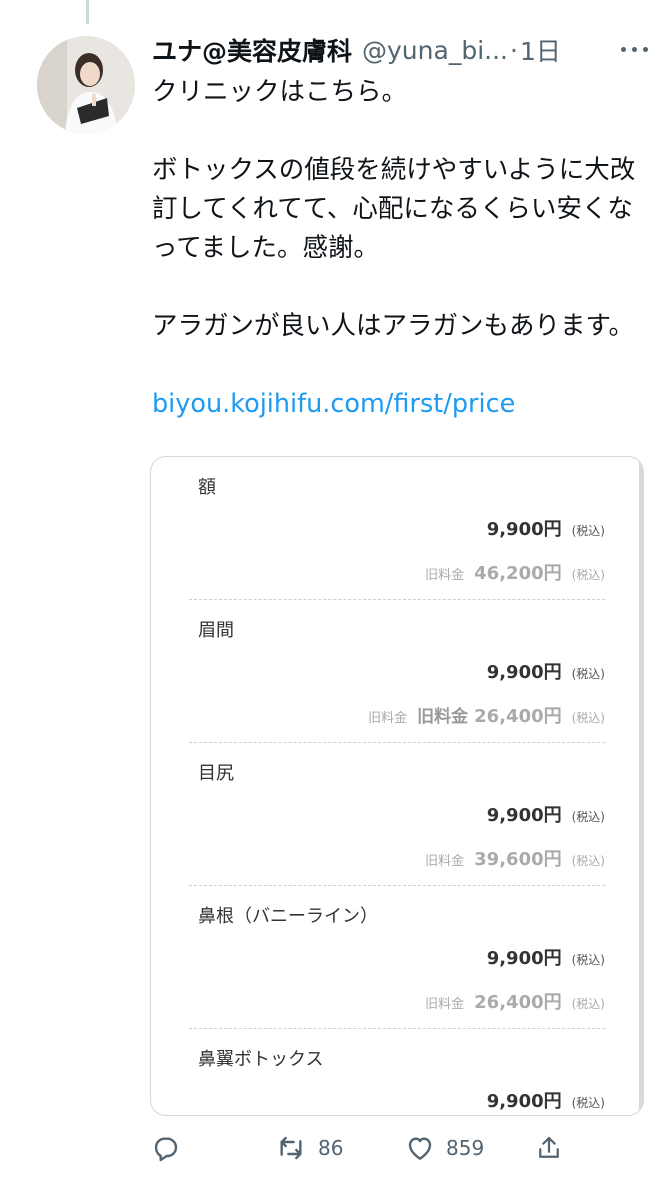  I want to click on old-price: 46,200円, so click(518, 573).